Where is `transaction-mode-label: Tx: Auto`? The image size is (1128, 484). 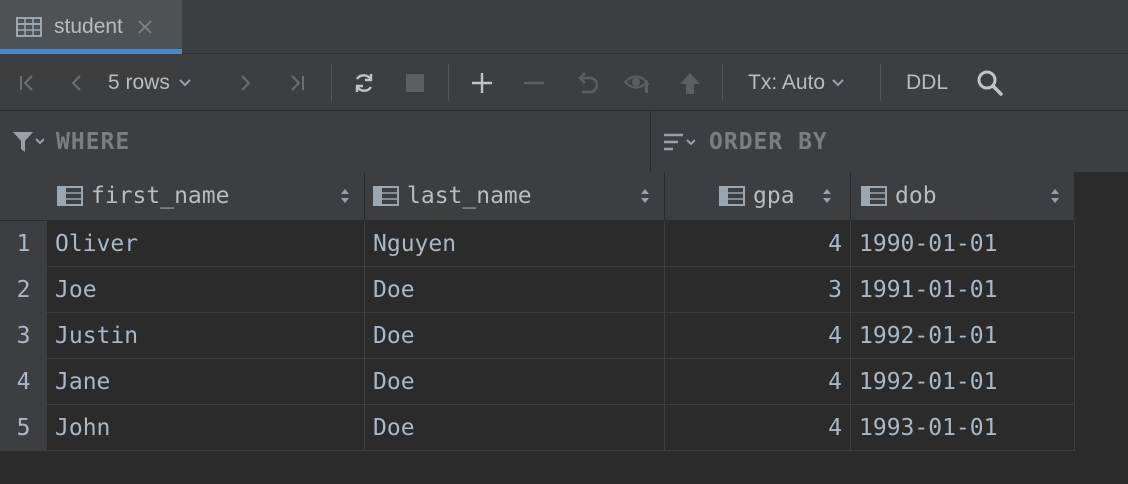 transaction-mode-label: Tx: Auto is located at coordinates (787, 82).